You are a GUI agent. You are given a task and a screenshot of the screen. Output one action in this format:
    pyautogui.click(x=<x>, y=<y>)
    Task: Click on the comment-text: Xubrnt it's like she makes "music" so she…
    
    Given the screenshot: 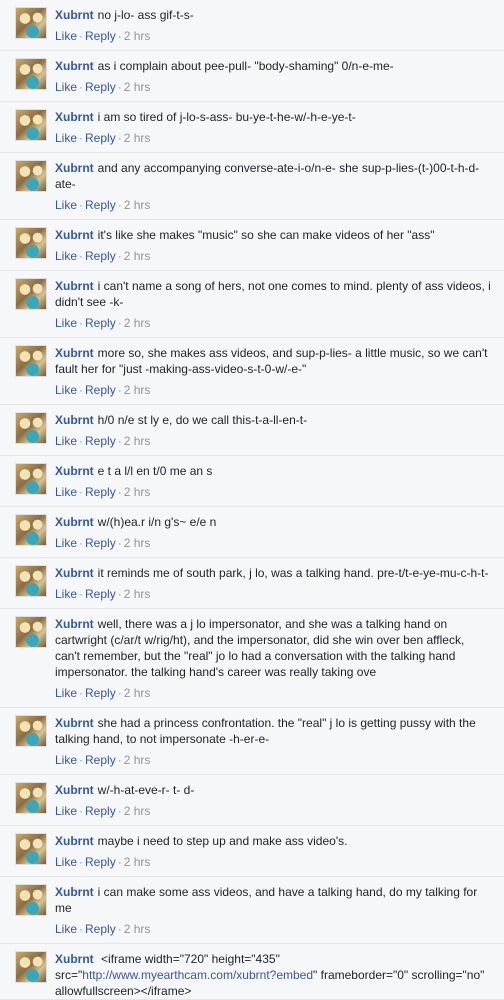 What is the action you would take?
    pyautogui.click(x=275, y=235)
    